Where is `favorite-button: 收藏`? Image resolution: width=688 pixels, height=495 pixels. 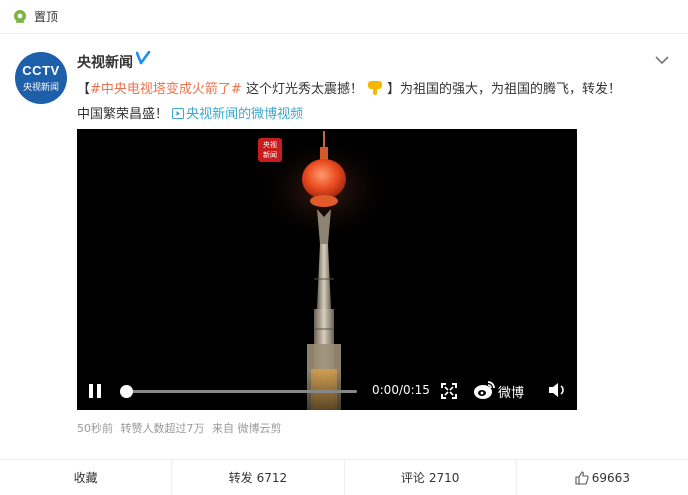
favorite-button: 收藏 is located at coordinates (86, 477).